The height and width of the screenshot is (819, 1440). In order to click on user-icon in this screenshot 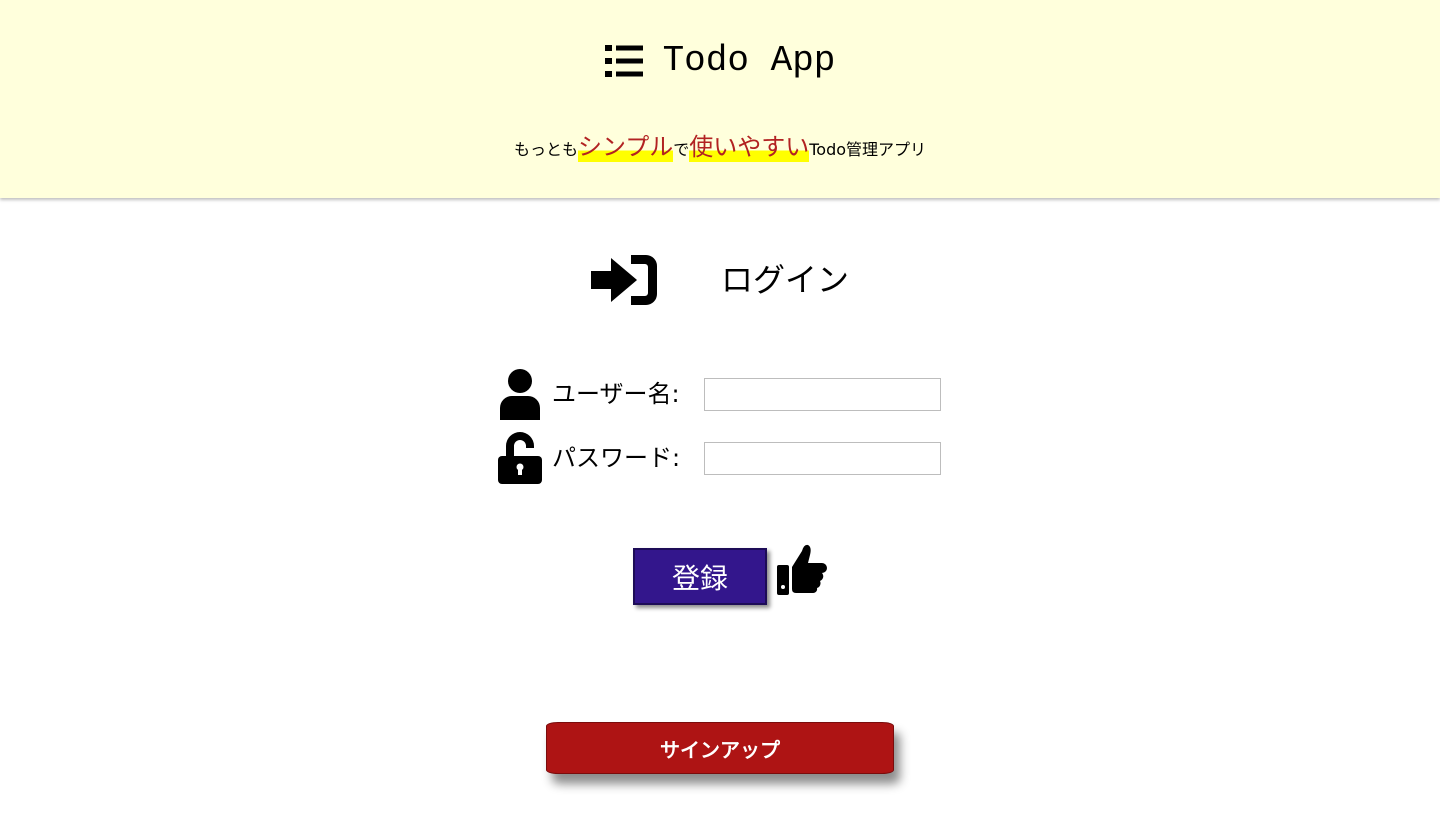, I will do `click(520, 394)`.